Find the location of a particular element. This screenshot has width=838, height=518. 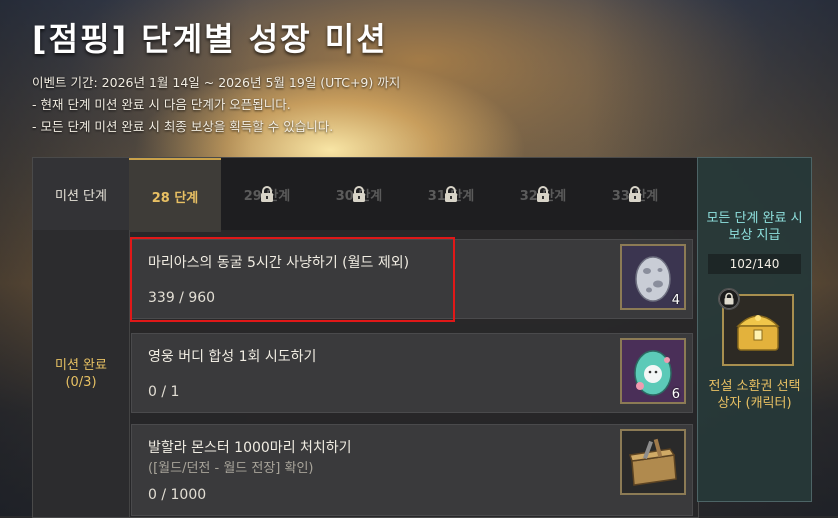

tab-stage-29: 29 단계 is located at coordinates (267, 194).